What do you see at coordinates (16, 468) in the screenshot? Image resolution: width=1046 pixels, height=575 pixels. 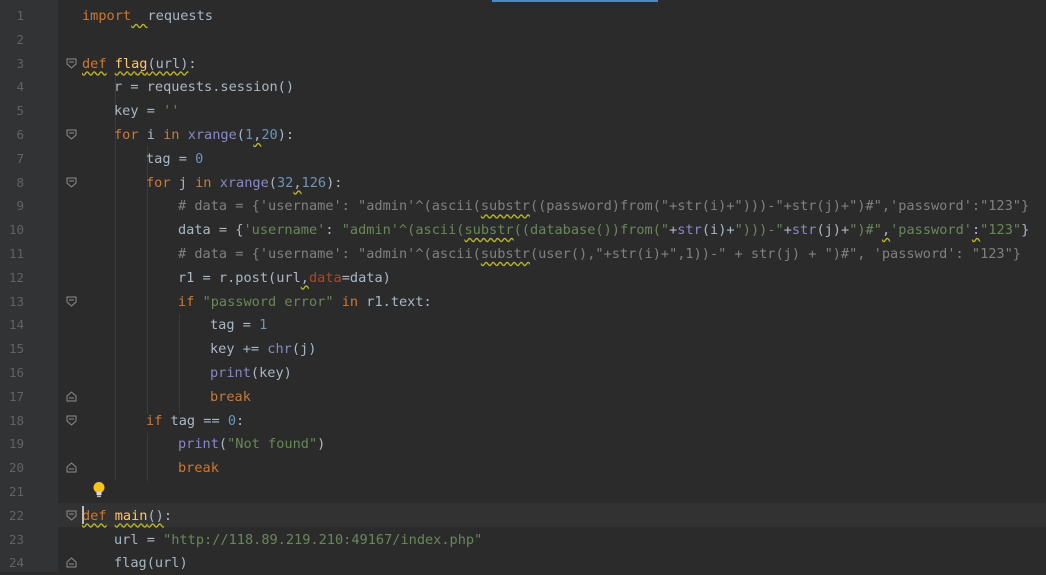 I see `line-number: 20` at bounding box center [16, 468].